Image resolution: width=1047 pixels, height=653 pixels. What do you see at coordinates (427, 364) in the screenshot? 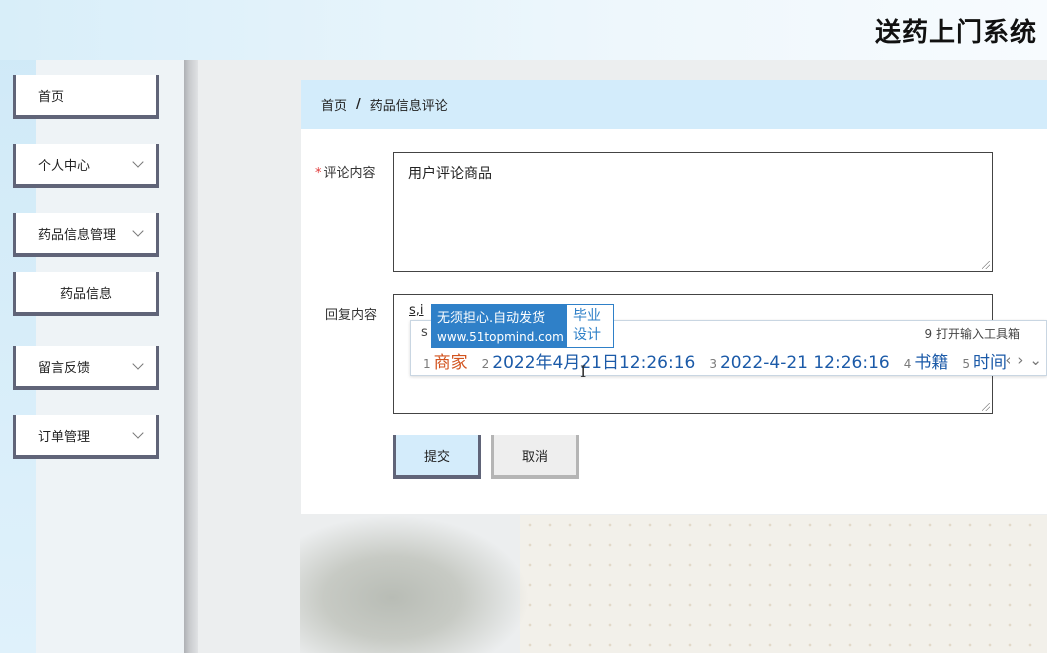
I see `candidate-number: 1` at bounding box center [427, 364].